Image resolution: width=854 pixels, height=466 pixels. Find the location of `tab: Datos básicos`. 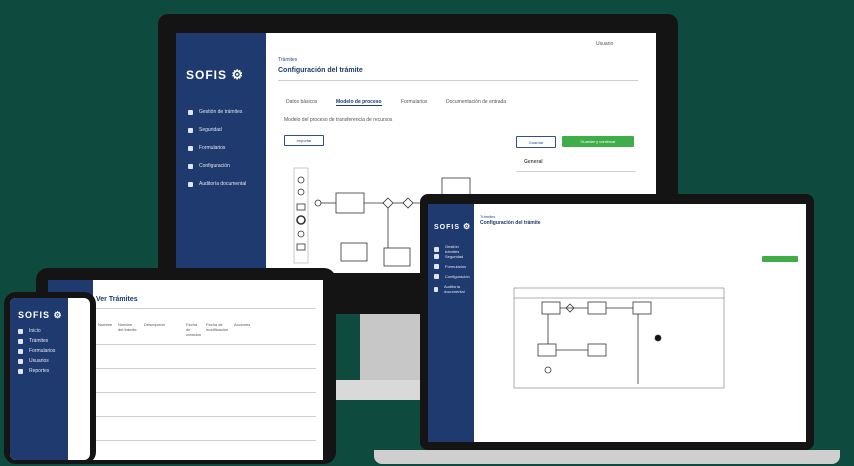

tab: Datos básicos is located at coordinates (301, 102).